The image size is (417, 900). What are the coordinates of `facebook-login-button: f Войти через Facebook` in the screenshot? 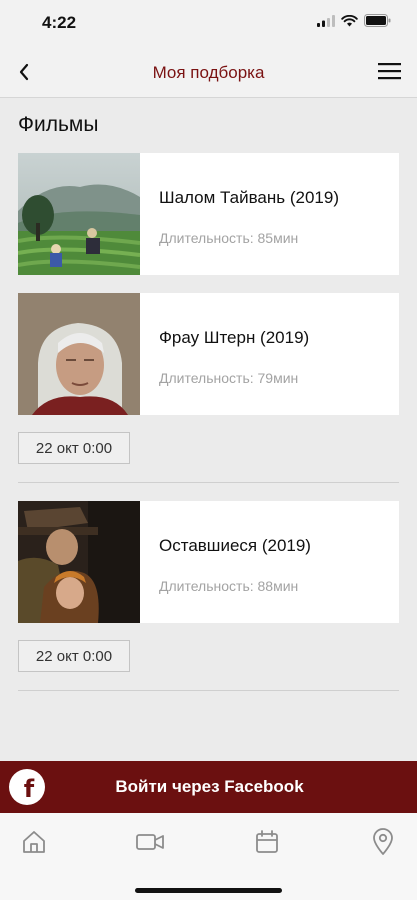 It's located at (208, 787).